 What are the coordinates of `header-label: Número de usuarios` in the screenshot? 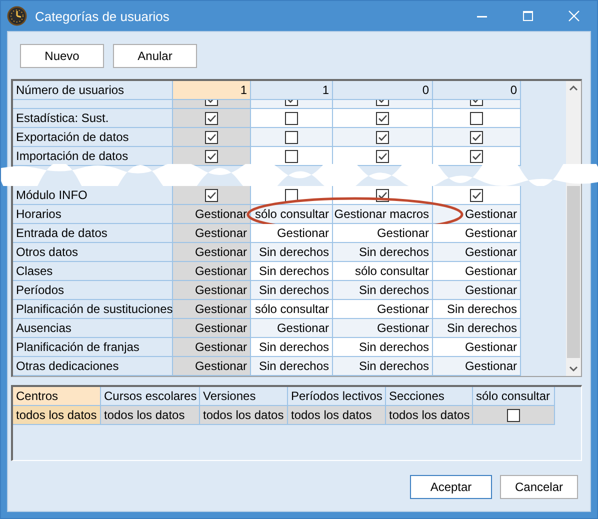 It's located at (93, 90).